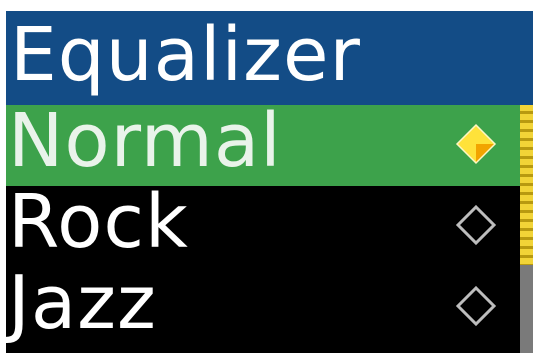 This screenshot has width=533, height=364. Describe the element at coordinates (82, 303) in the screenshot. I see `list-item-label: Jazz` at that location.